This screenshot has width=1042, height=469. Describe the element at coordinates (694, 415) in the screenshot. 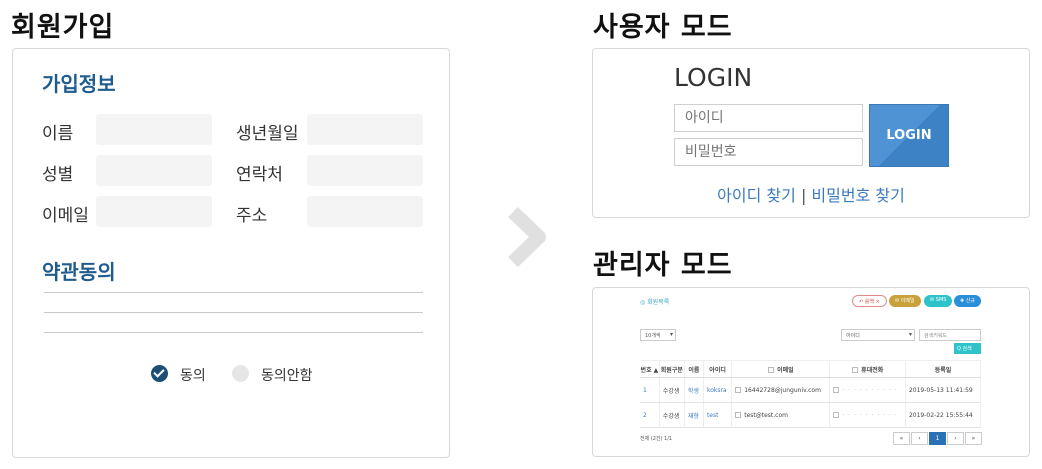

I see `cell-name: 재형` at that location.